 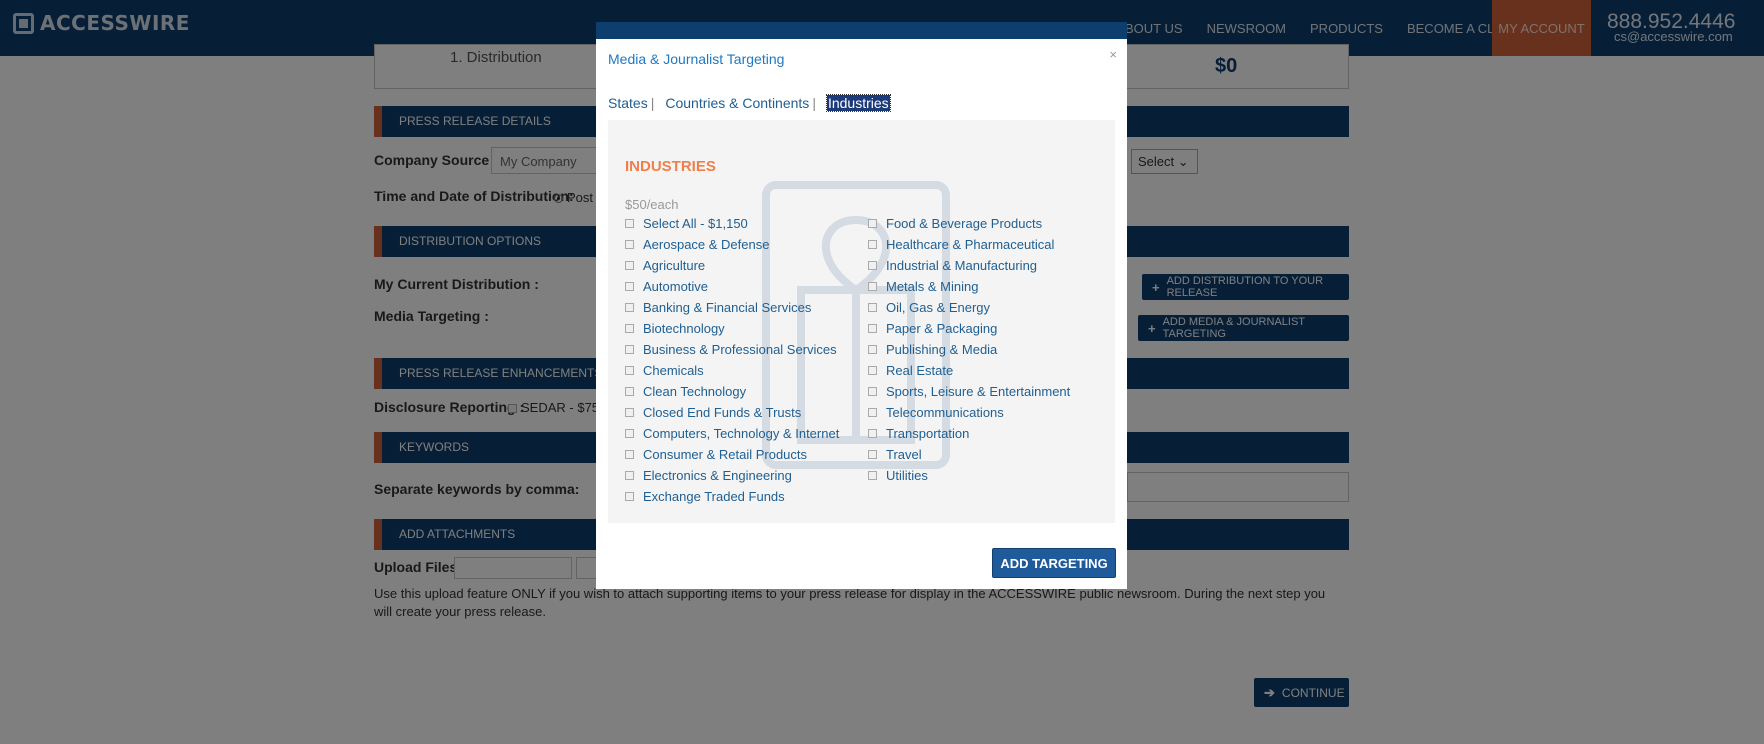 I want to click on industry-label: Food & Beverage Products, so click(x=964, y=223).